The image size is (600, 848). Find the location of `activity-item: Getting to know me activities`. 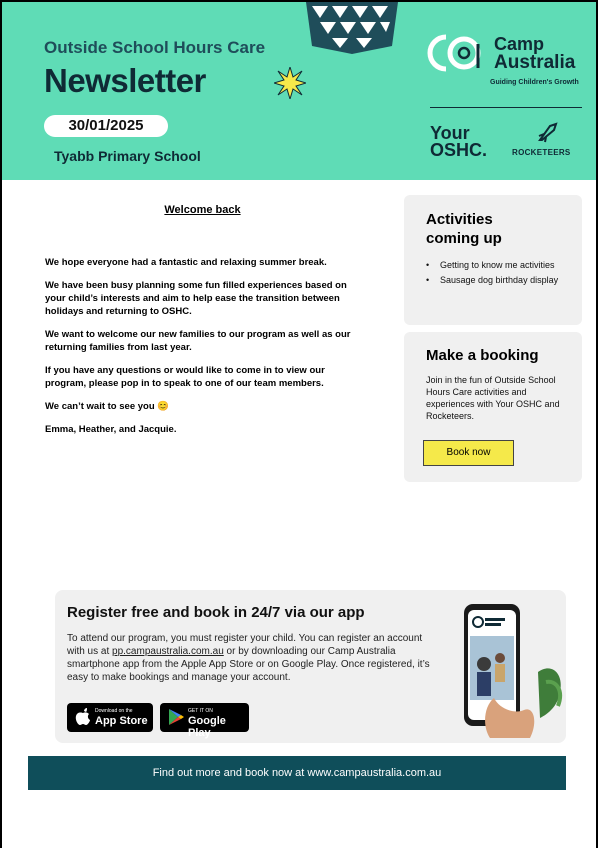

activity-item: Getting to know me activities is located at coordinates (501, 265).